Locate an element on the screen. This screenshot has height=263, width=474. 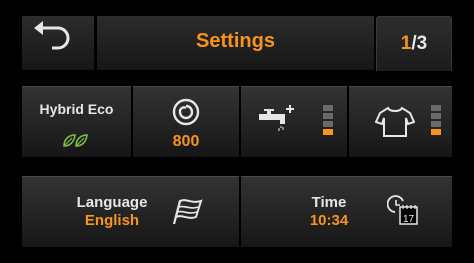
header-bar: Settings is located at coordinates (235, 43).